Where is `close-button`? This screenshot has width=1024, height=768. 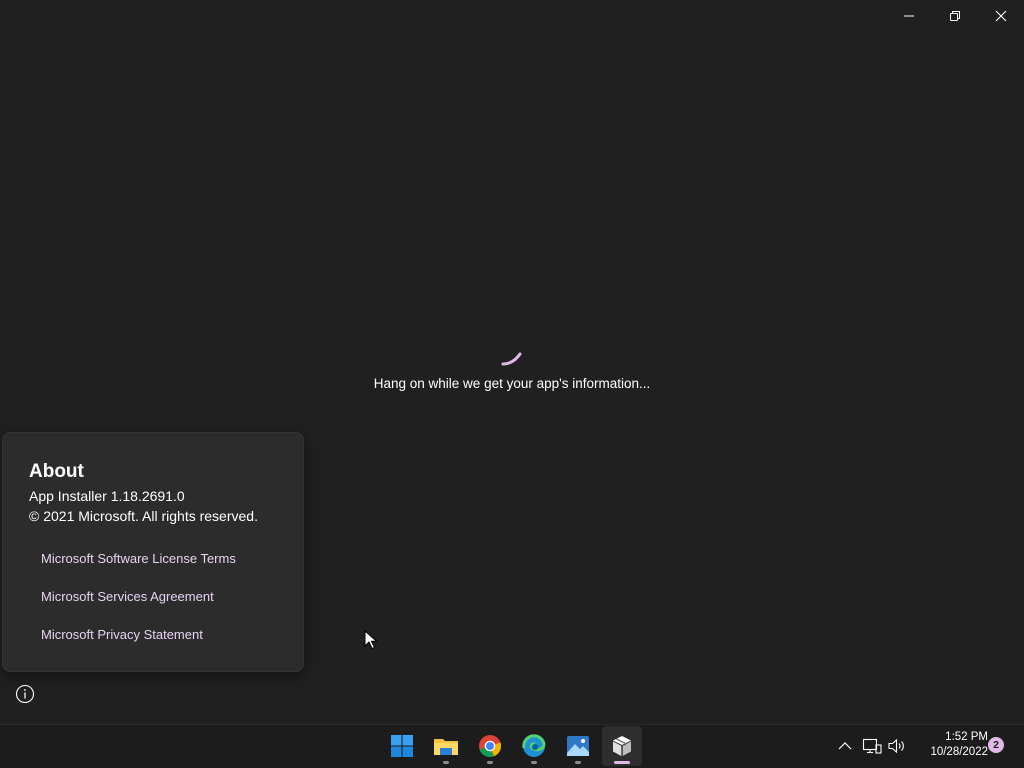
close-button is located at coordinates (1001, 16).